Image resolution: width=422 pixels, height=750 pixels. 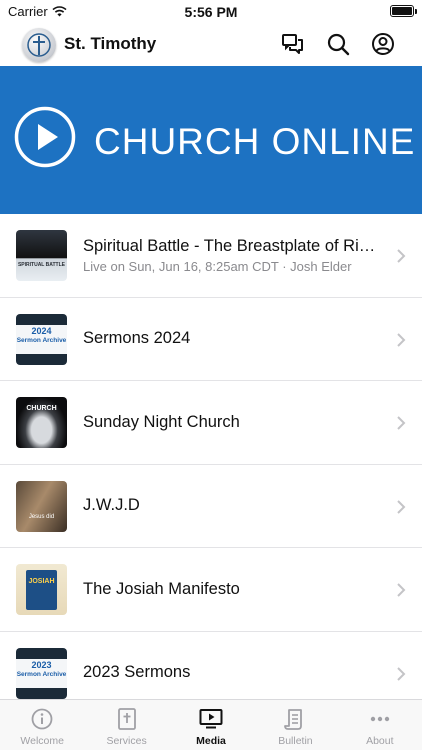 What do you see at coordinates (403, 11) in the screenshot?
I see `battery-icon` at bounding box center [403, 11].